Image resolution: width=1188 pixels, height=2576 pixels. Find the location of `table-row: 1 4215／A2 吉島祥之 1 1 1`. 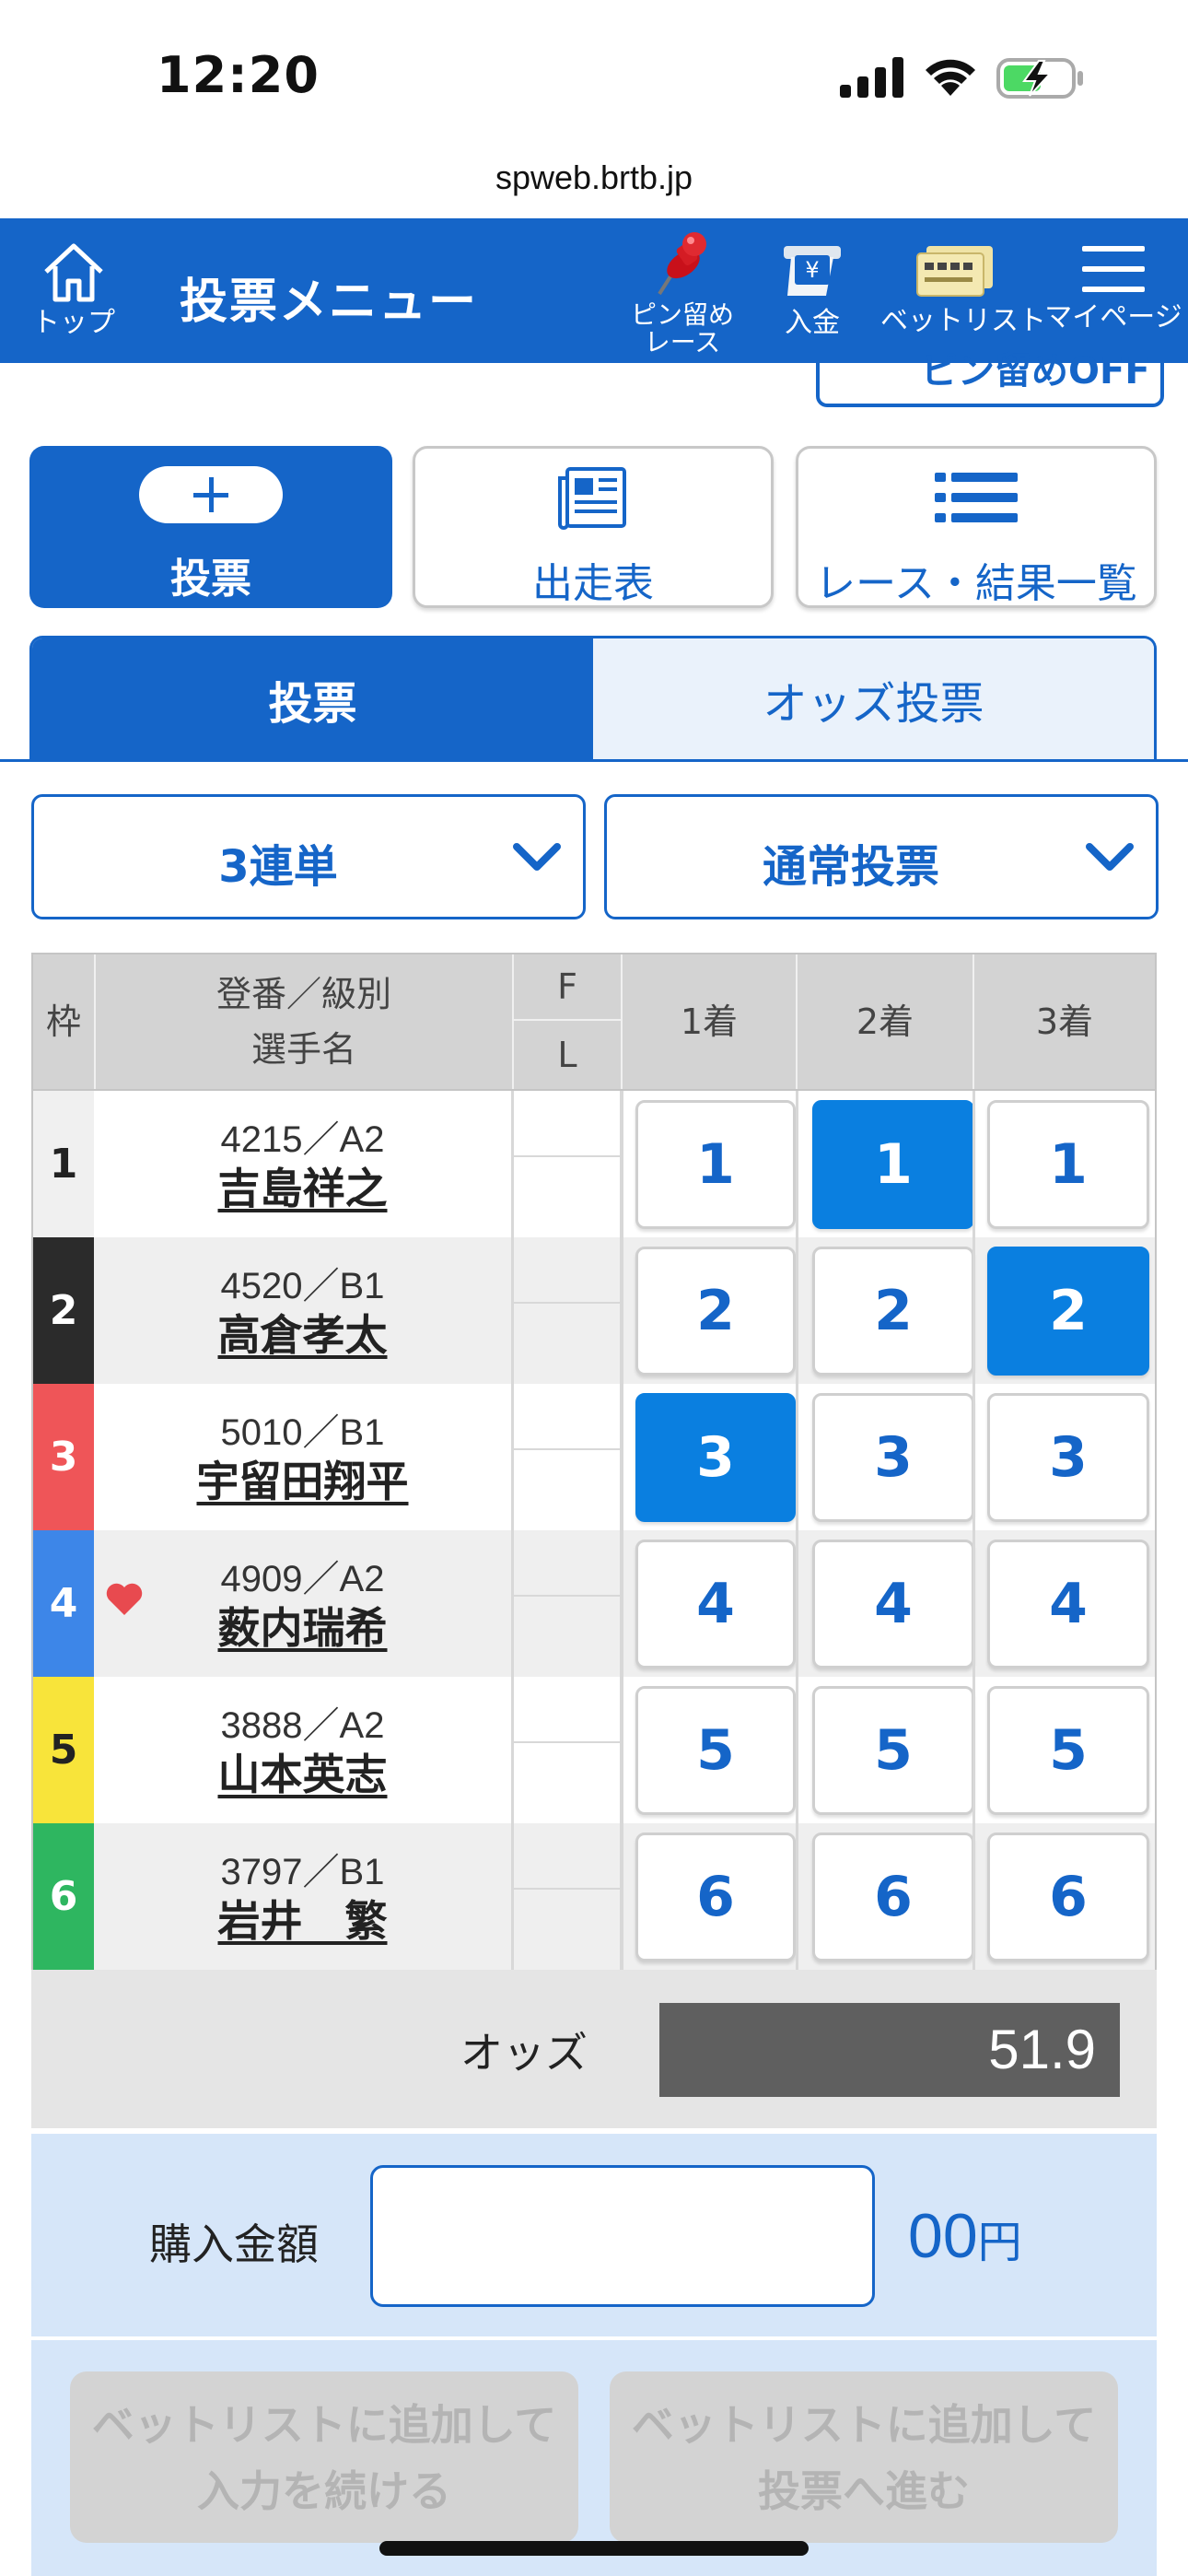

table-row: 1 4215／A2 吉島祥之 1 1 1 is located at coordinates (594, 1164).